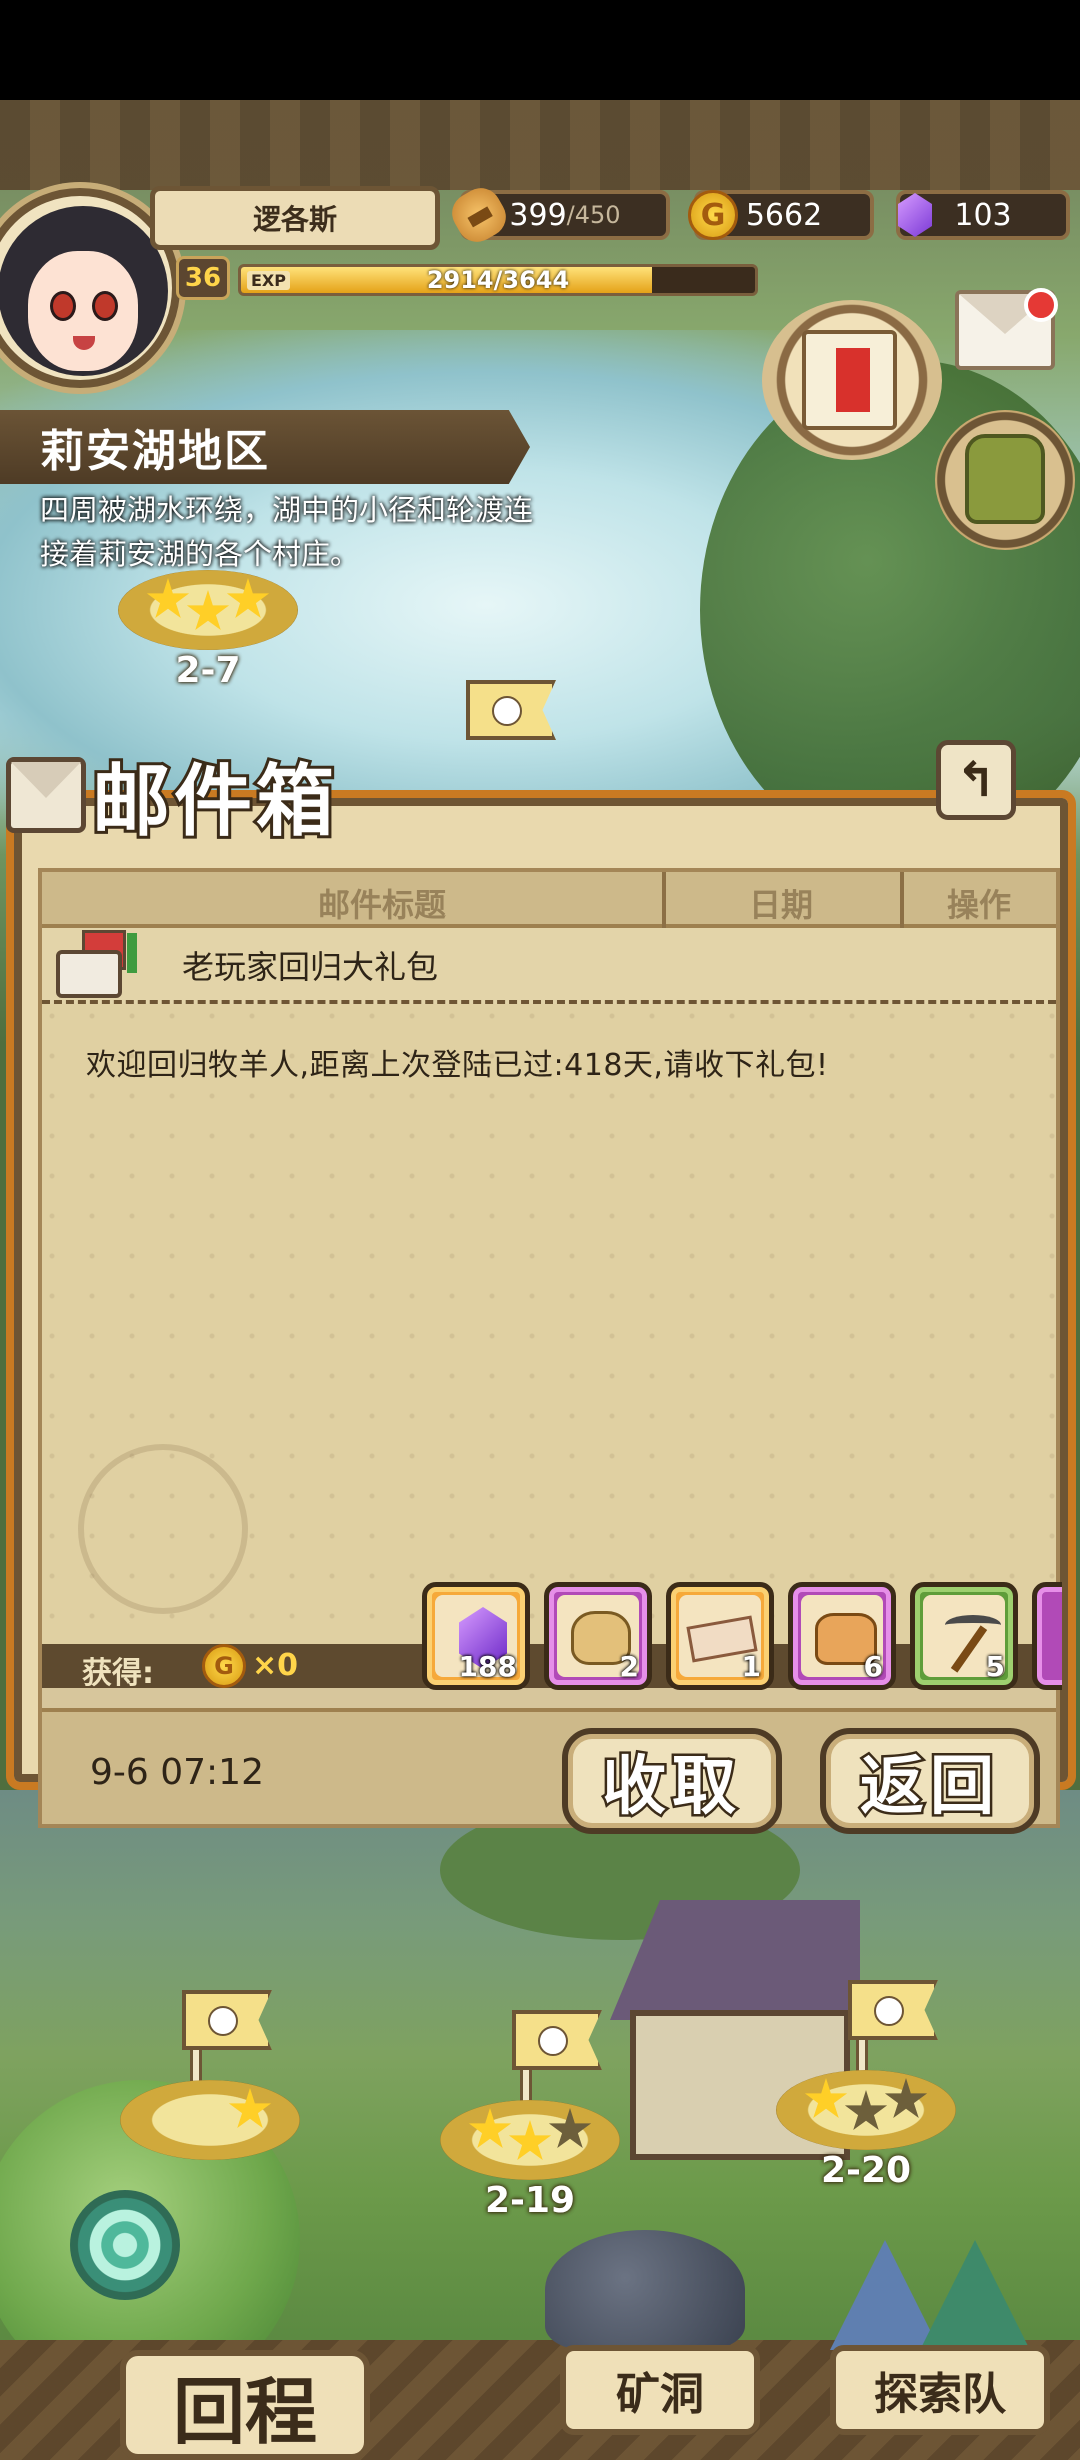 This screenshot has width=1080, height=2460. What do you see at coordinates (842, 1636) in the screenshot?
I see `reward-item-bread-basket: 6` at bounding box center [842, 1636].